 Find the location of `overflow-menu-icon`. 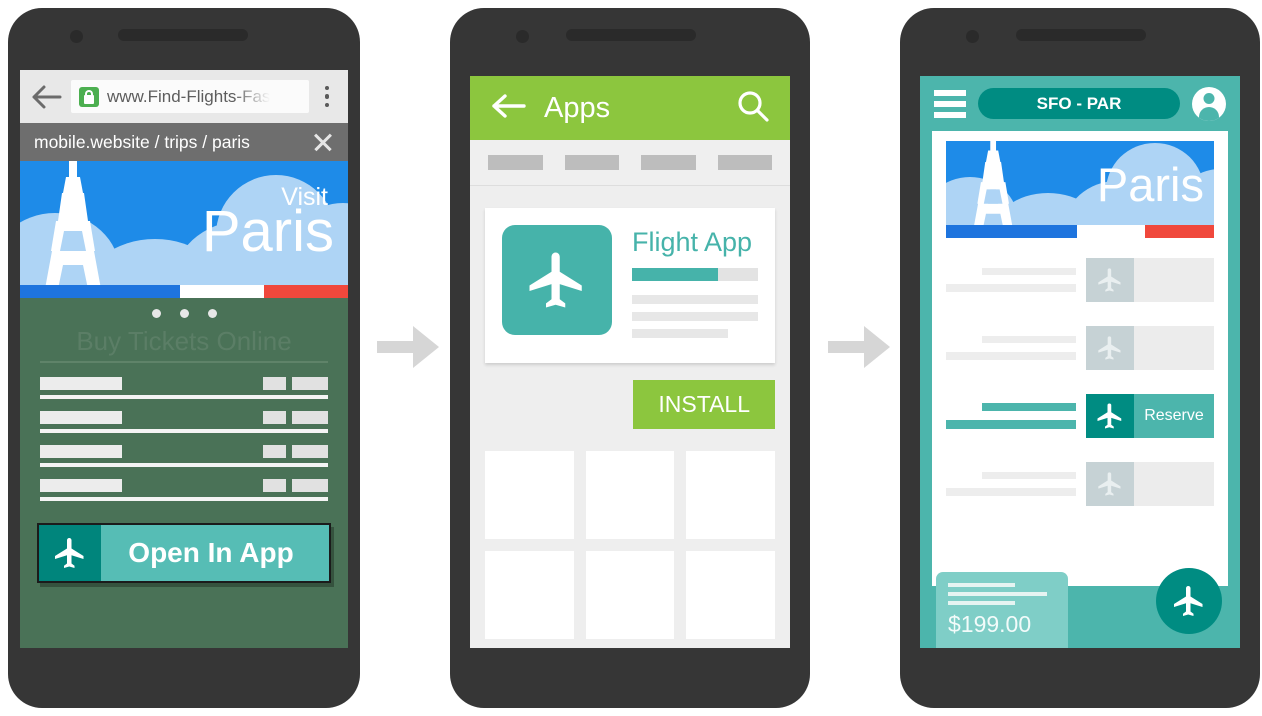

overflow-menu-icon is located at coordinates (327, 96).